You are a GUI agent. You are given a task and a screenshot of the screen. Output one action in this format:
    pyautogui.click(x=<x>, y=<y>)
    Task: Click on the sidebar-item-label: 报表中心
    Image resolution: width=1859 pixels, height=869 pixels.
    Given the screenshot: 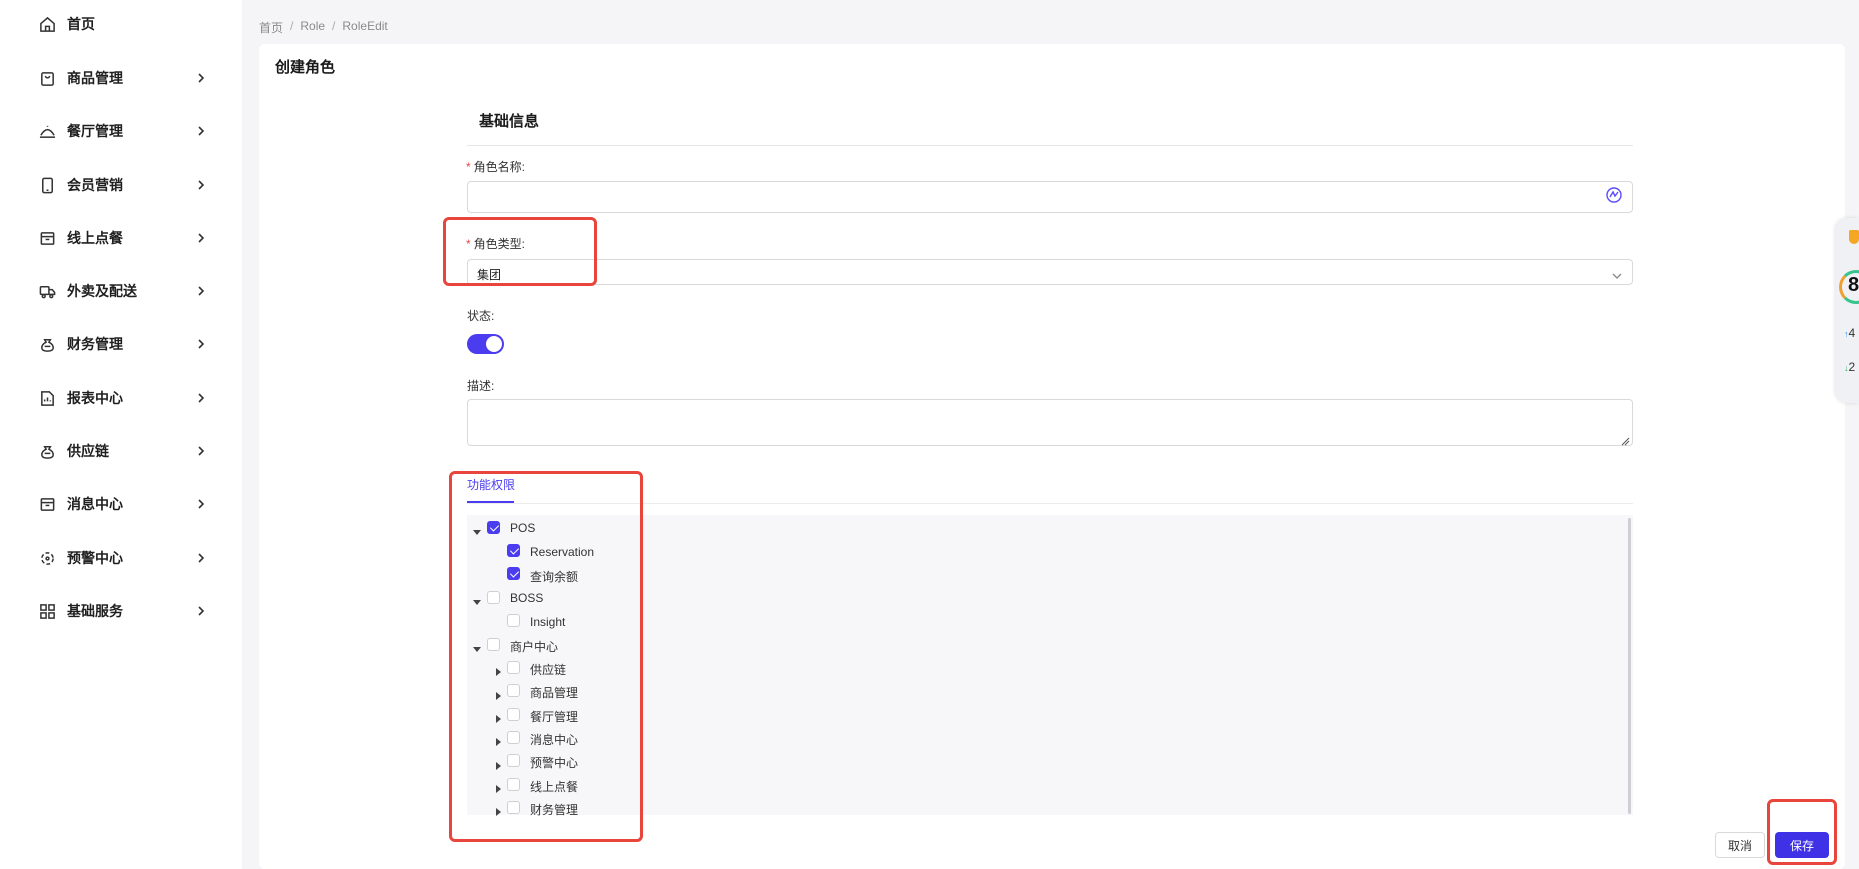 What is the action you would take?
    pyautogui.click(x=95, y=398)
    